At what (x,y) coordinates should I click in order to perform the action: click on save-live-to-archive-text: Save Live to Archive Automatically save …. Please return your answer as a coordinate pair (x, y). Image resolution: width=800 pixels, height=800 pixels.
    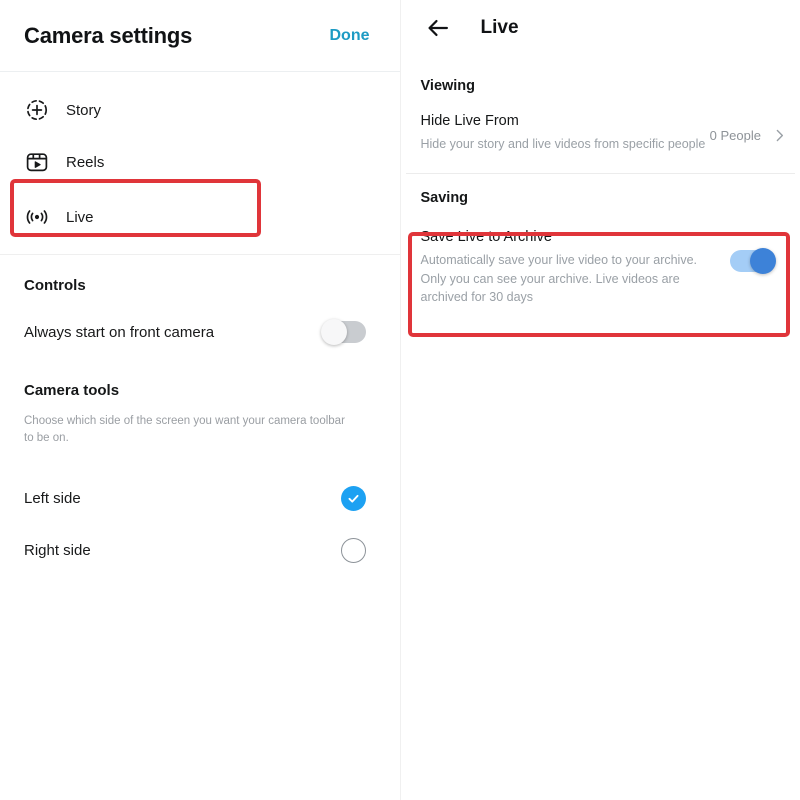
    Looking at the image, I should click on (576, 267).